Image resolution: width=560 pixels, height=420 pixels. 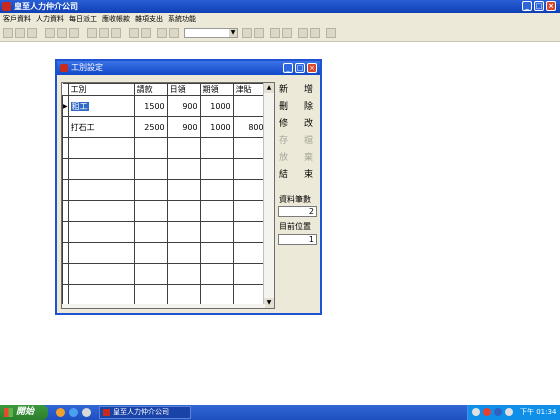 What do you see at coordinates (233, 33) in the screenshot?
I see `chevron-down-icon: ▼` at bounding box center [233, 33].